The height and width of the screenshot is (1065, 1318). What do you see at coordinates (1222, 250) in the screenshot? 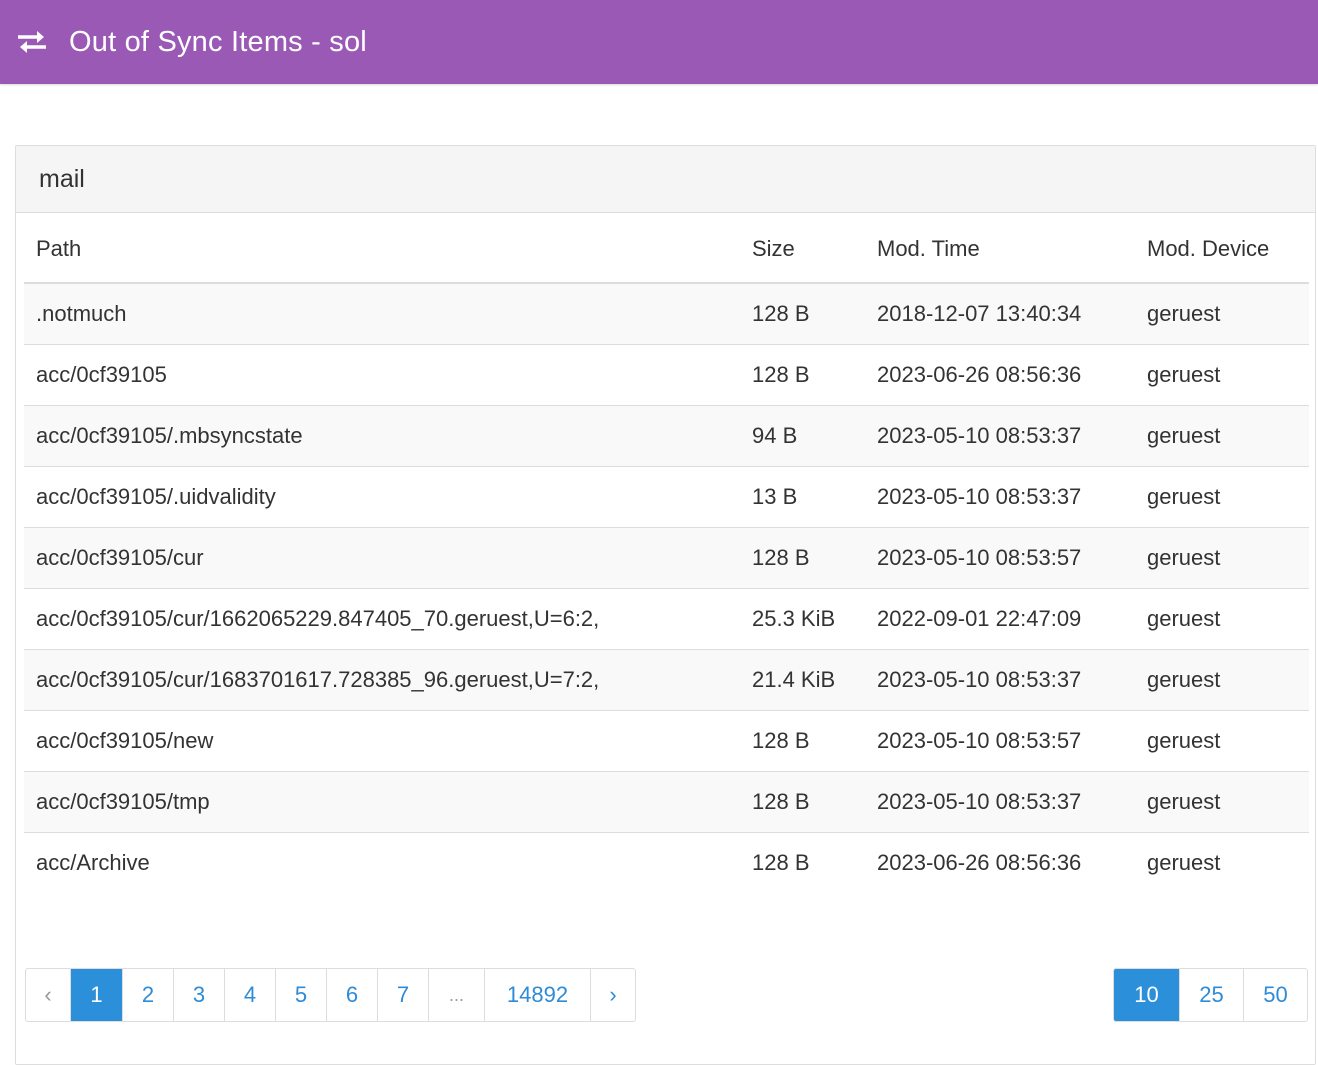
I see `column-header-mod-device: Mod. Device` at bounding box center [1222, 250].